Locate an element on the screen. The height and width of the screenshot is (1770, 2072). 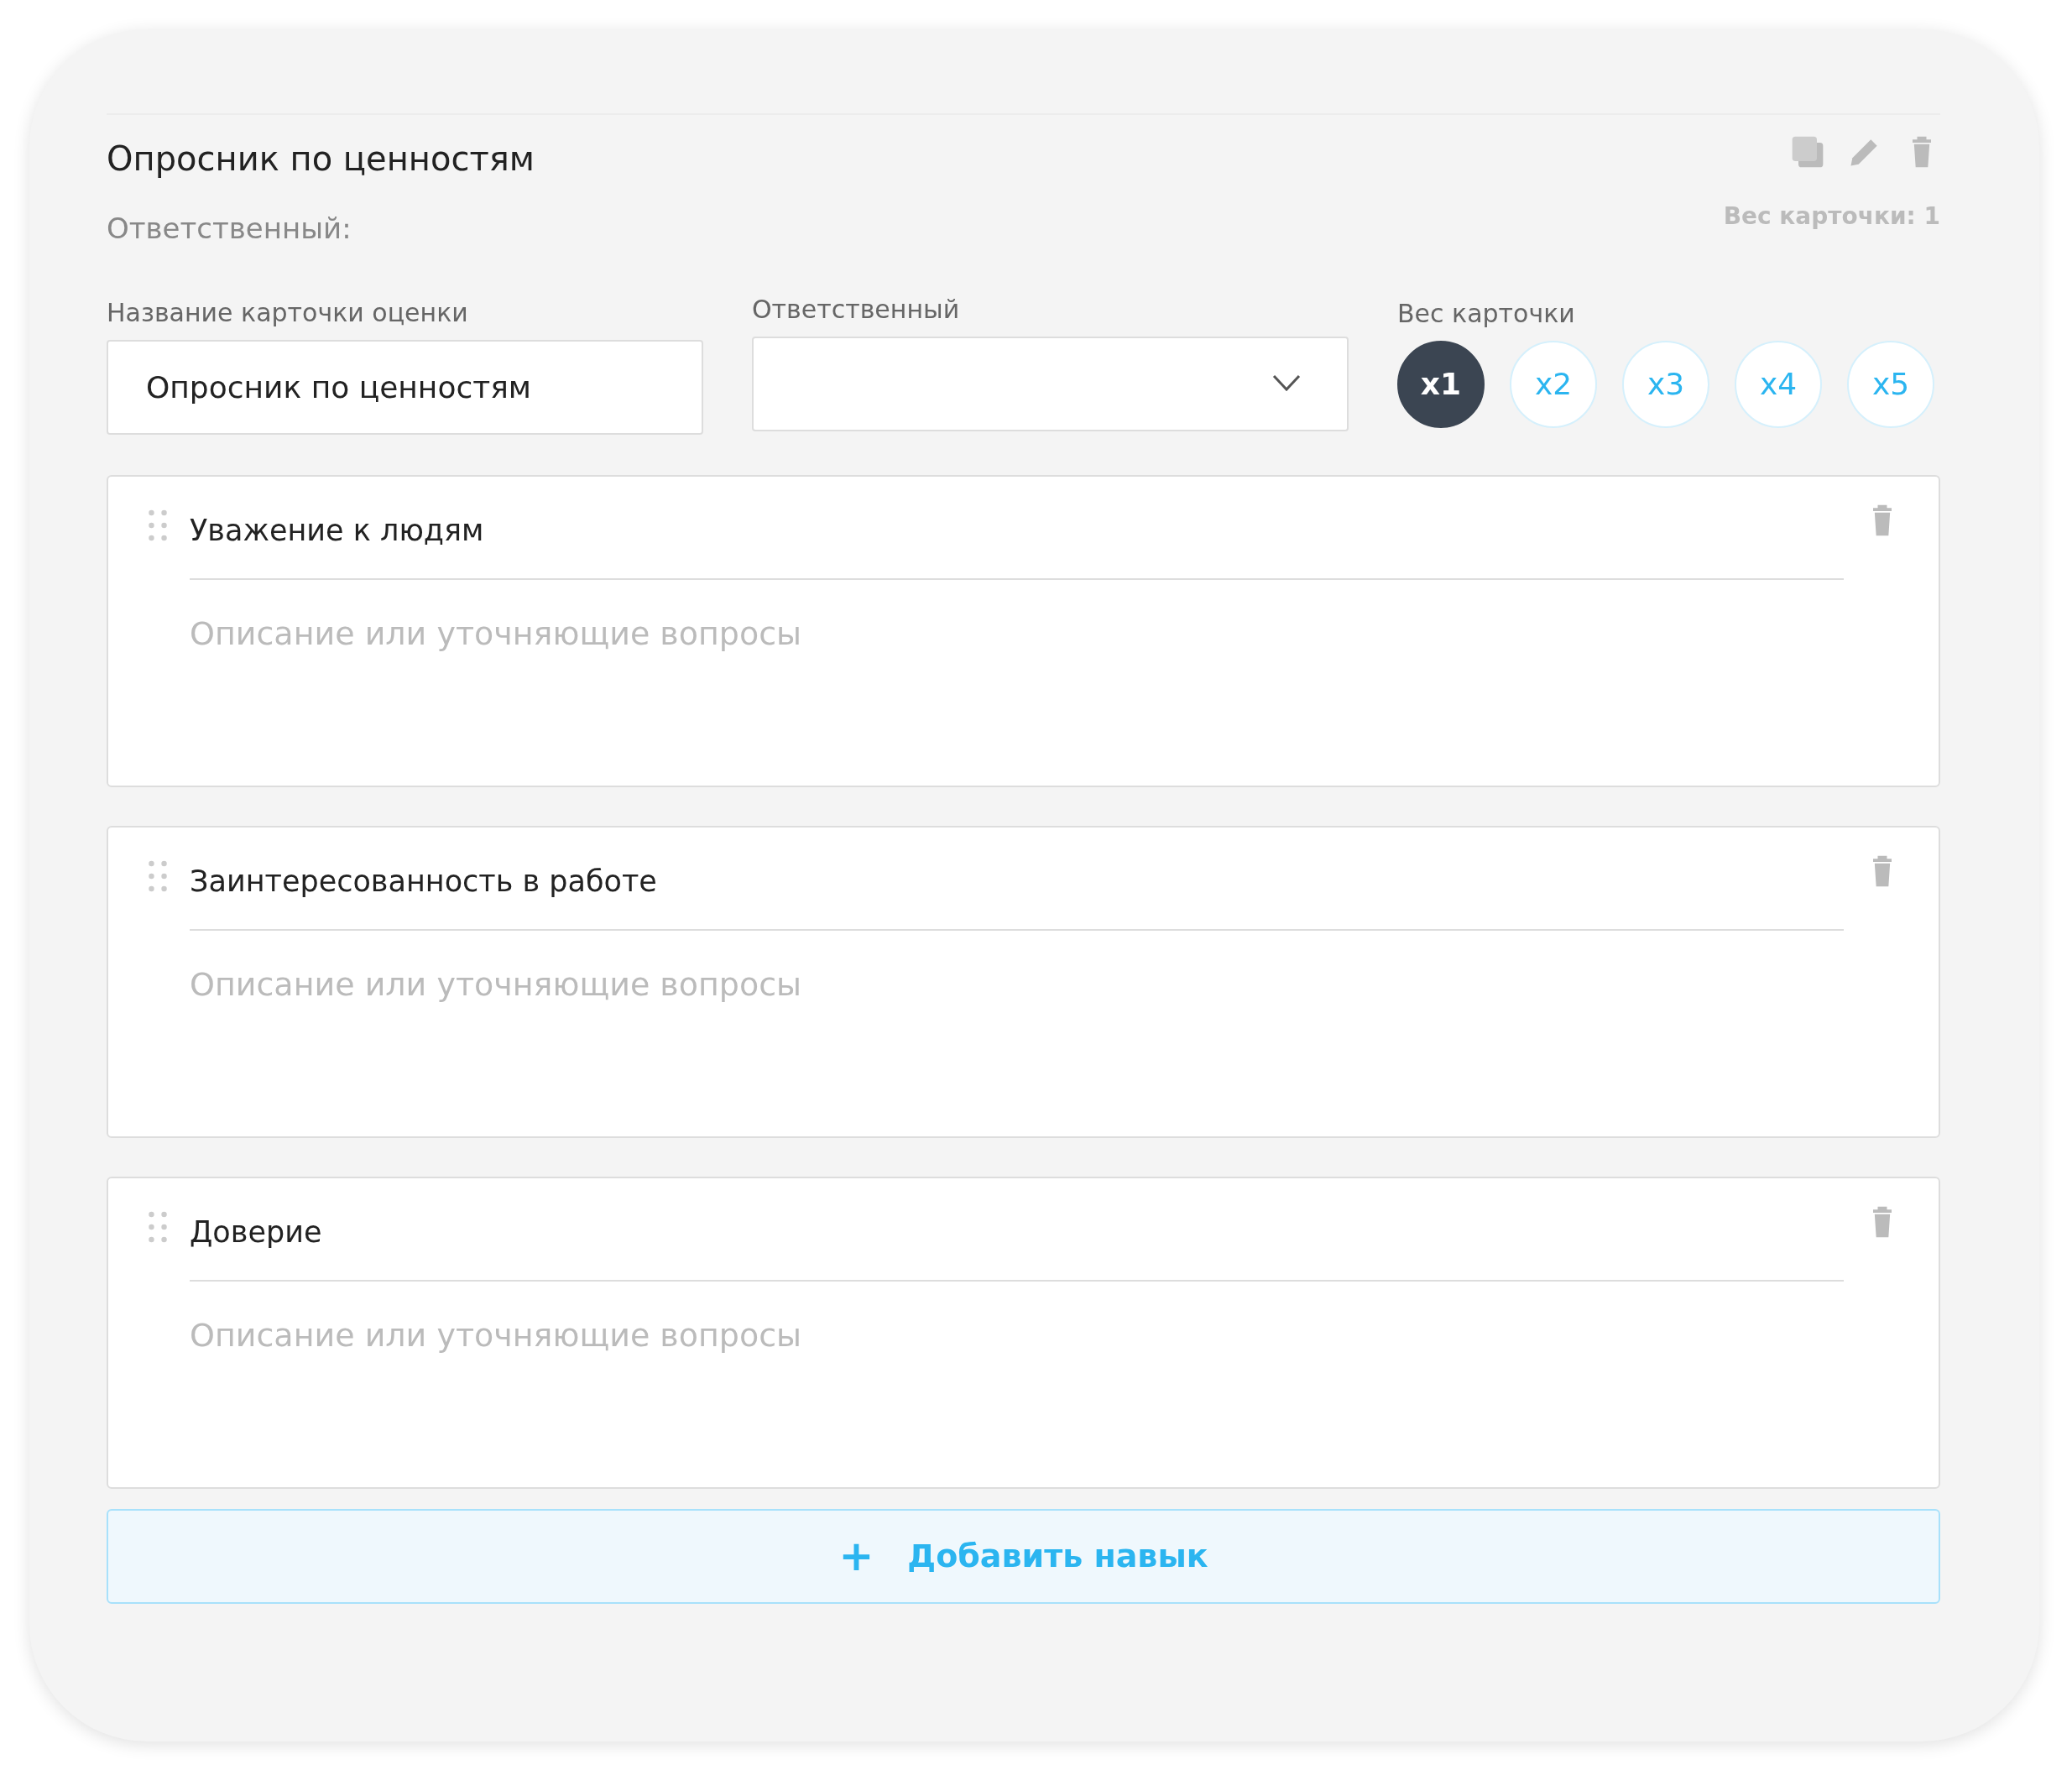
add-skill-label: Добавить навык is located at coordinates (1057, 1556).